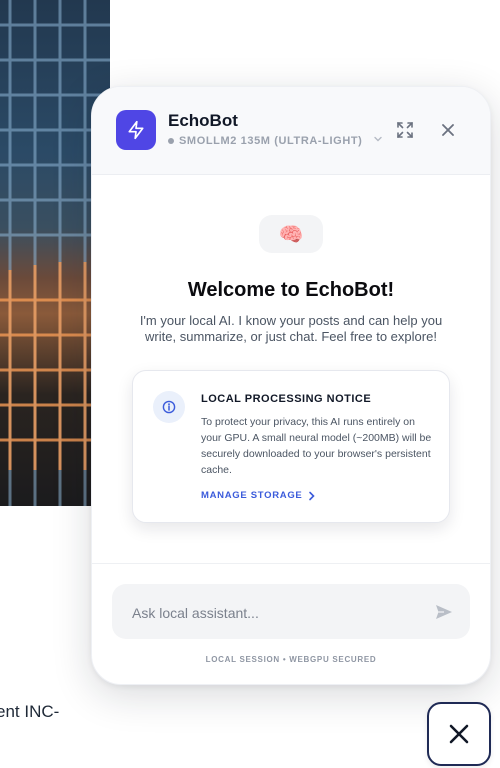 Image resolution: width=500 pixels, height=768 pixels. I want to click on model-label: SMOLLM2 135M (ULTRA-LIGHT), so click(271, 140).